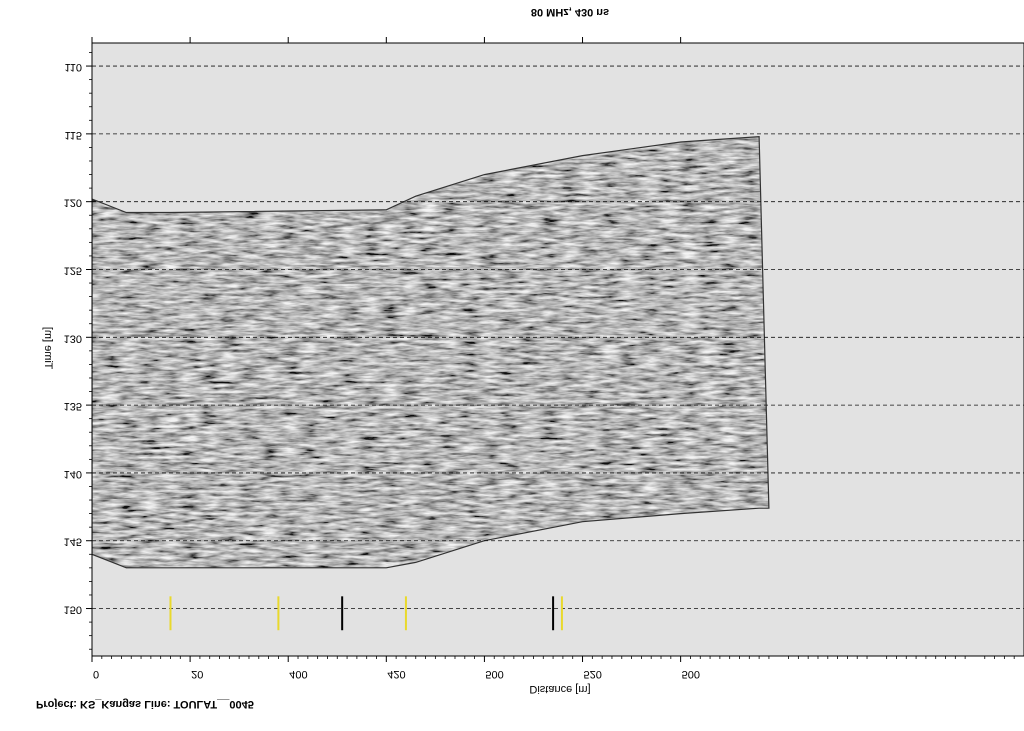  I want to click on y-tick-label: 135, so click(73, 406).